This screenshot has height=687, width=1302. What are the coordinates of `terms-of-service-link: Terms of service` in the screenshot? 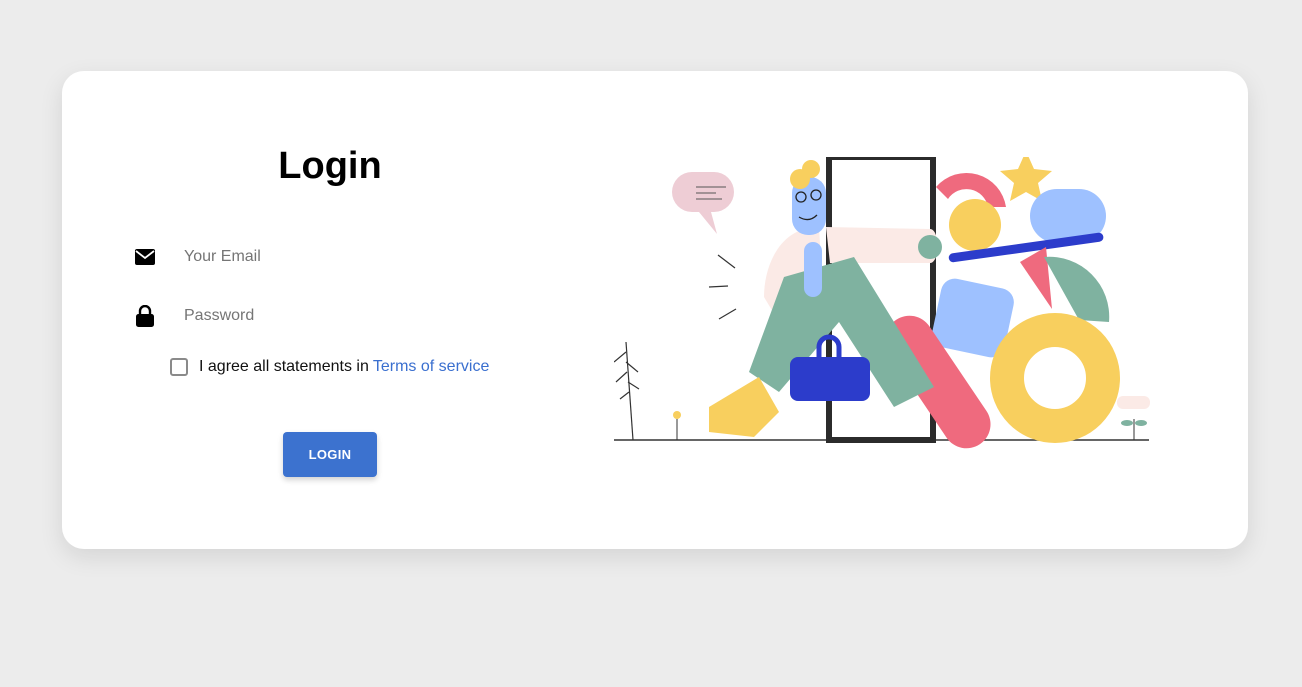 It's located at (431, 367).